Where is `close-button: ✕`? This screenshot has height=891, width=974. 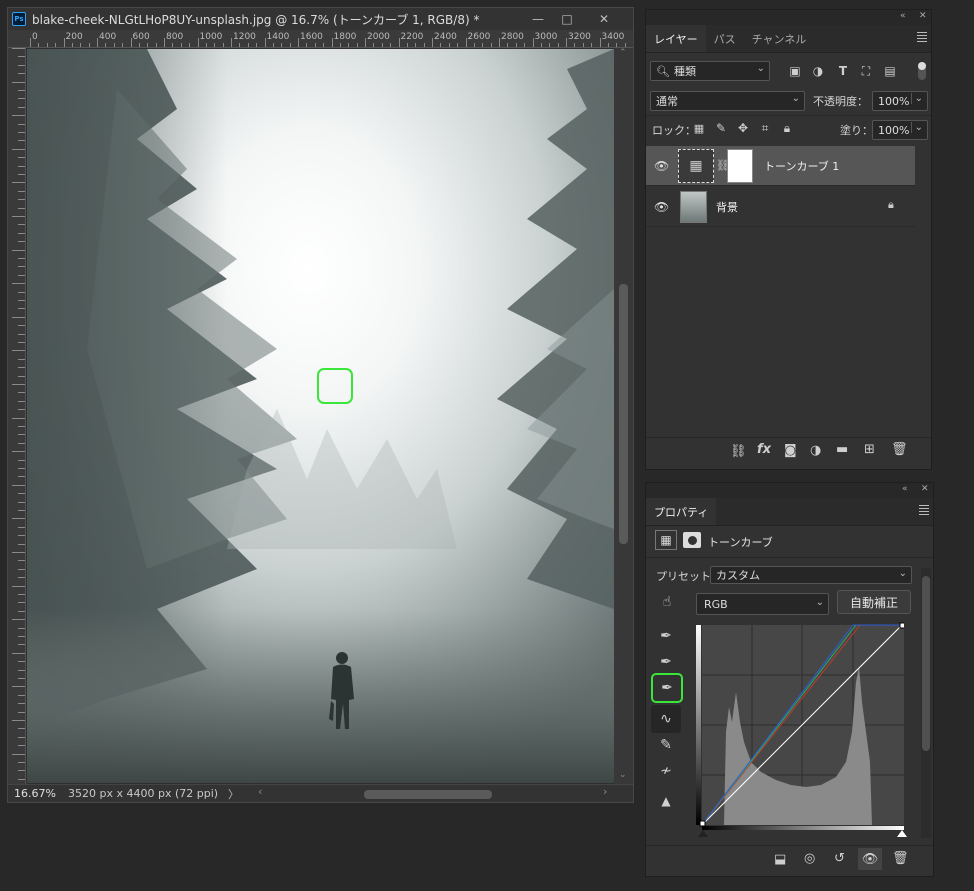
close-button: ✕ is located at coordinates (604, 19).